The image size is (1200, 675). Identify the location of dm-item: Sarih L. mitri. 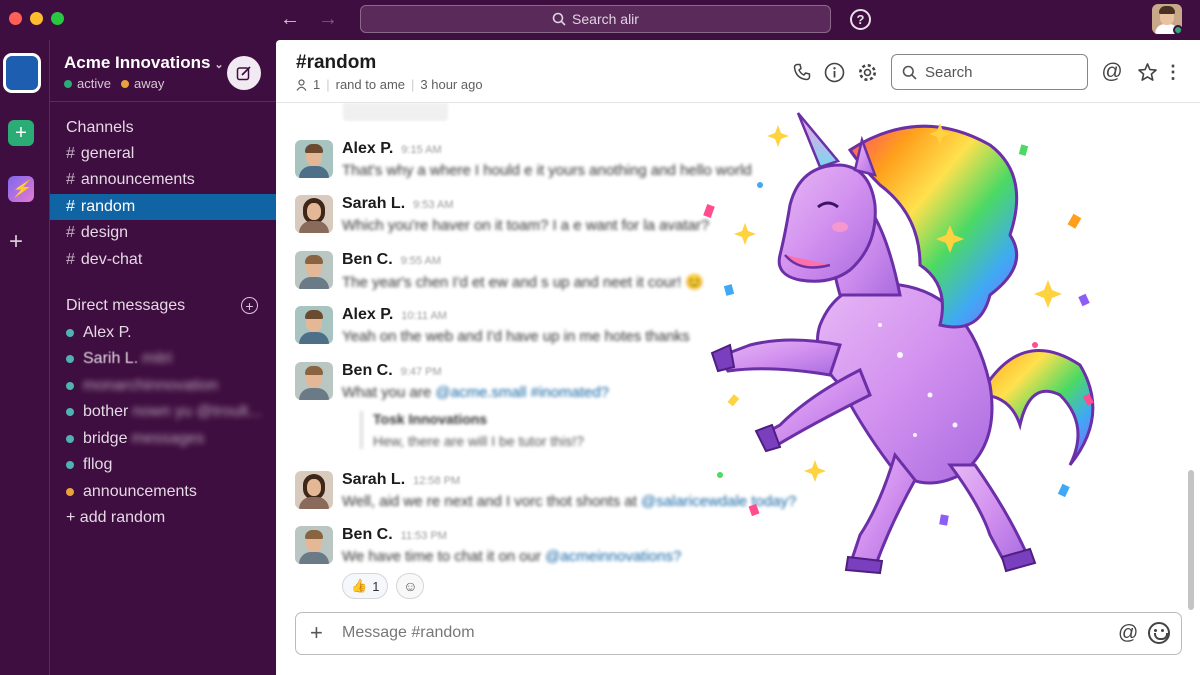
(119, 359).